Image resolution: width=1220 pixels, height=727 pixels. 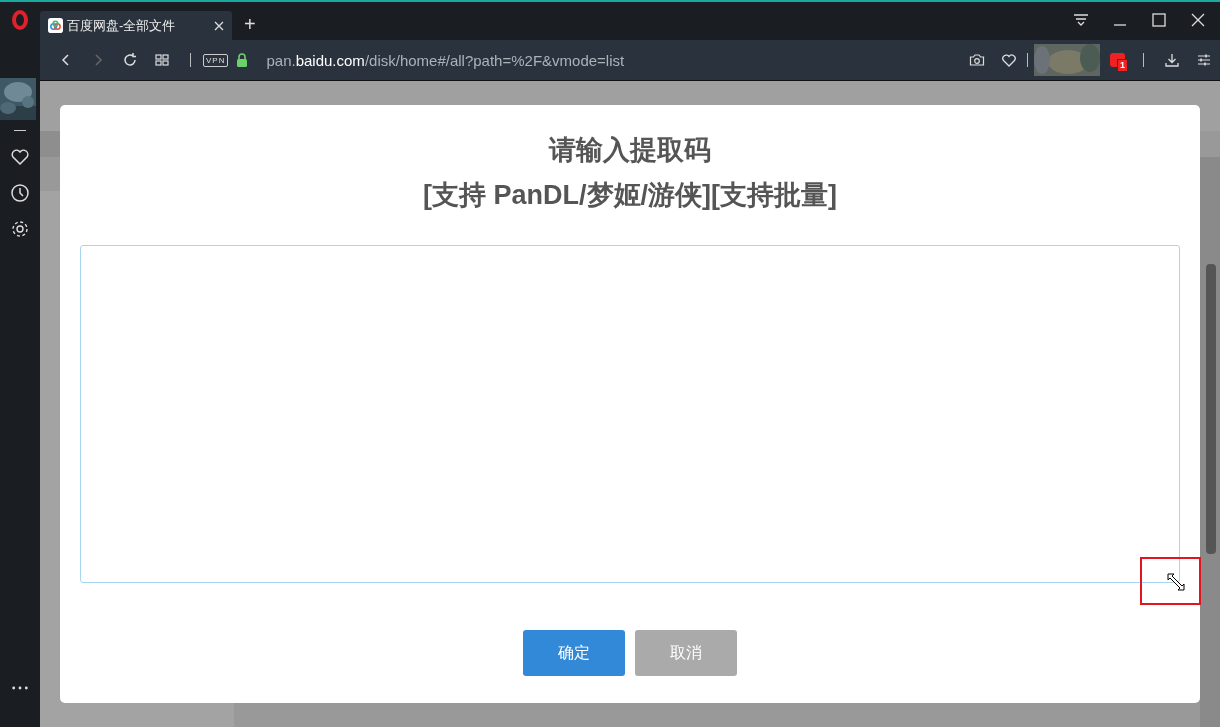 I want to click on notification-badge: 1, so click(x=1122, y=65).